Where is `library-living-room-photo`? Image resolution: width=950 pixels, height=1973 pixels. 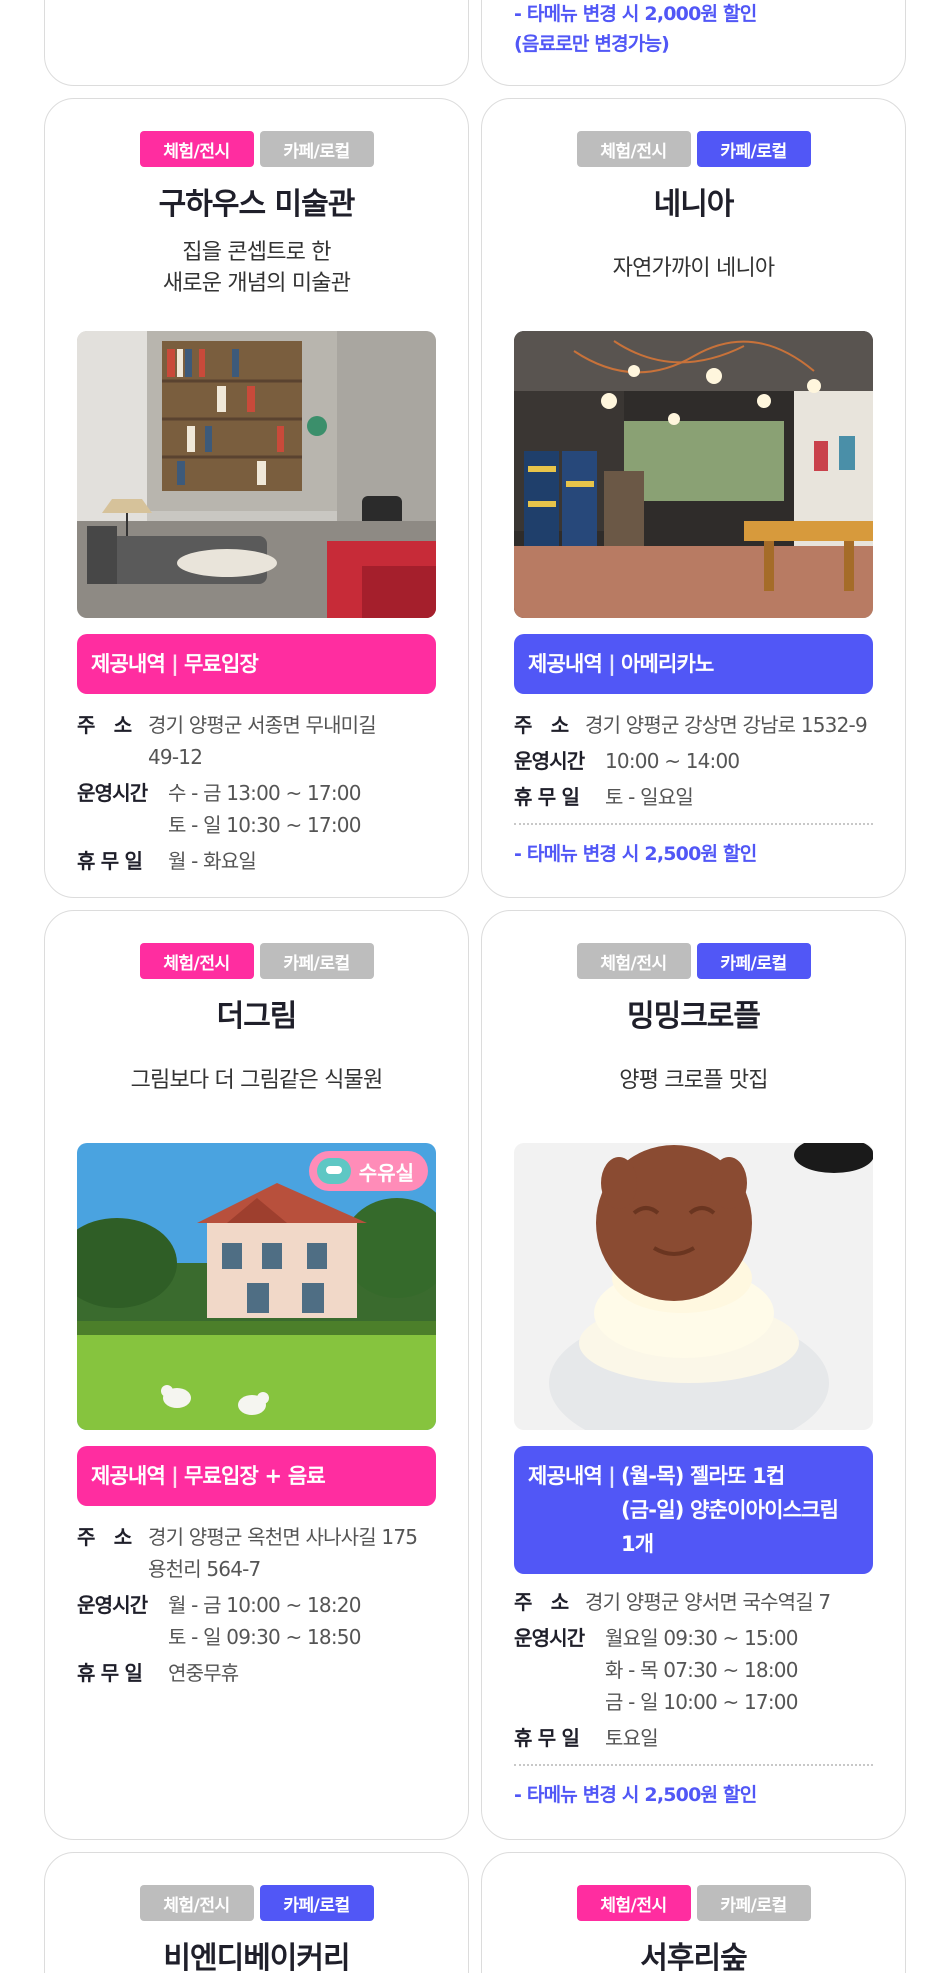
library-living-room-photo is located at coordinates (256, 474).